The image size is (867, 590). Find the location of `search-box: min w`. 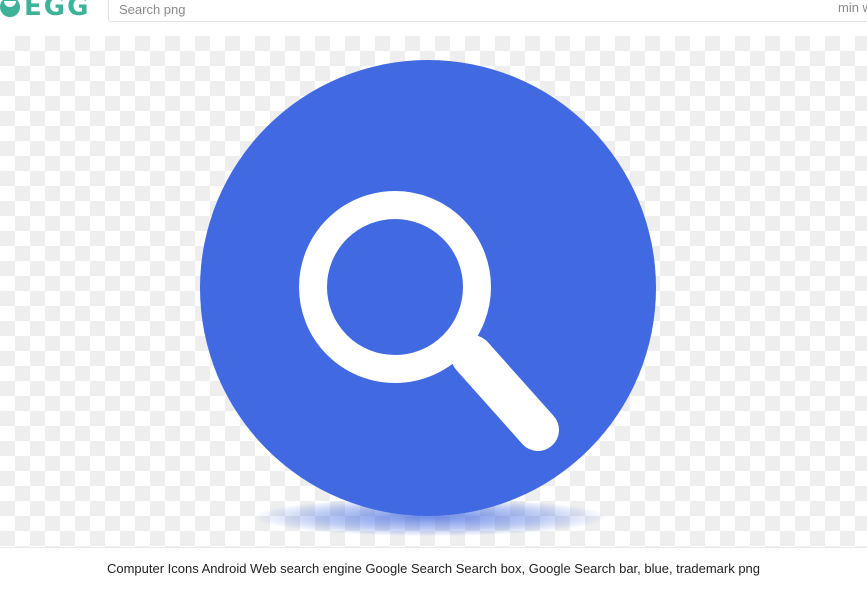

search-box: min w is located at coordinates (487, 11).